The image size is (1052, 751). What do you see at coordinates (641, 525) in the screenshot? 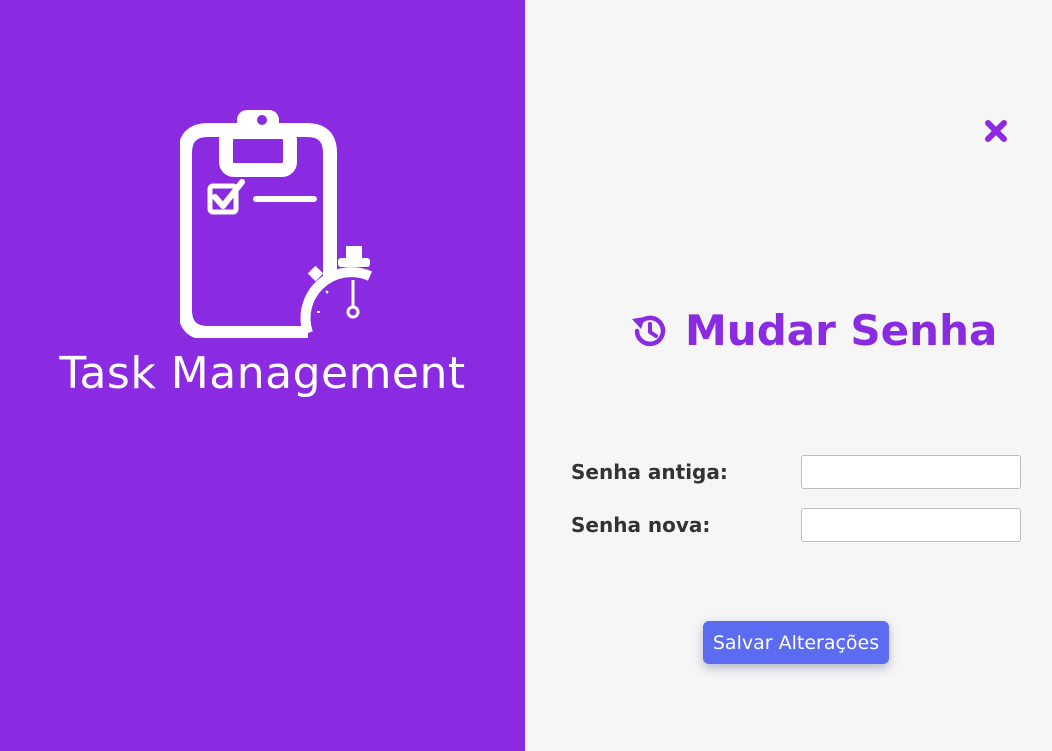
I see `new-password-label: Senha nova:` at bounding box center [641, 525].